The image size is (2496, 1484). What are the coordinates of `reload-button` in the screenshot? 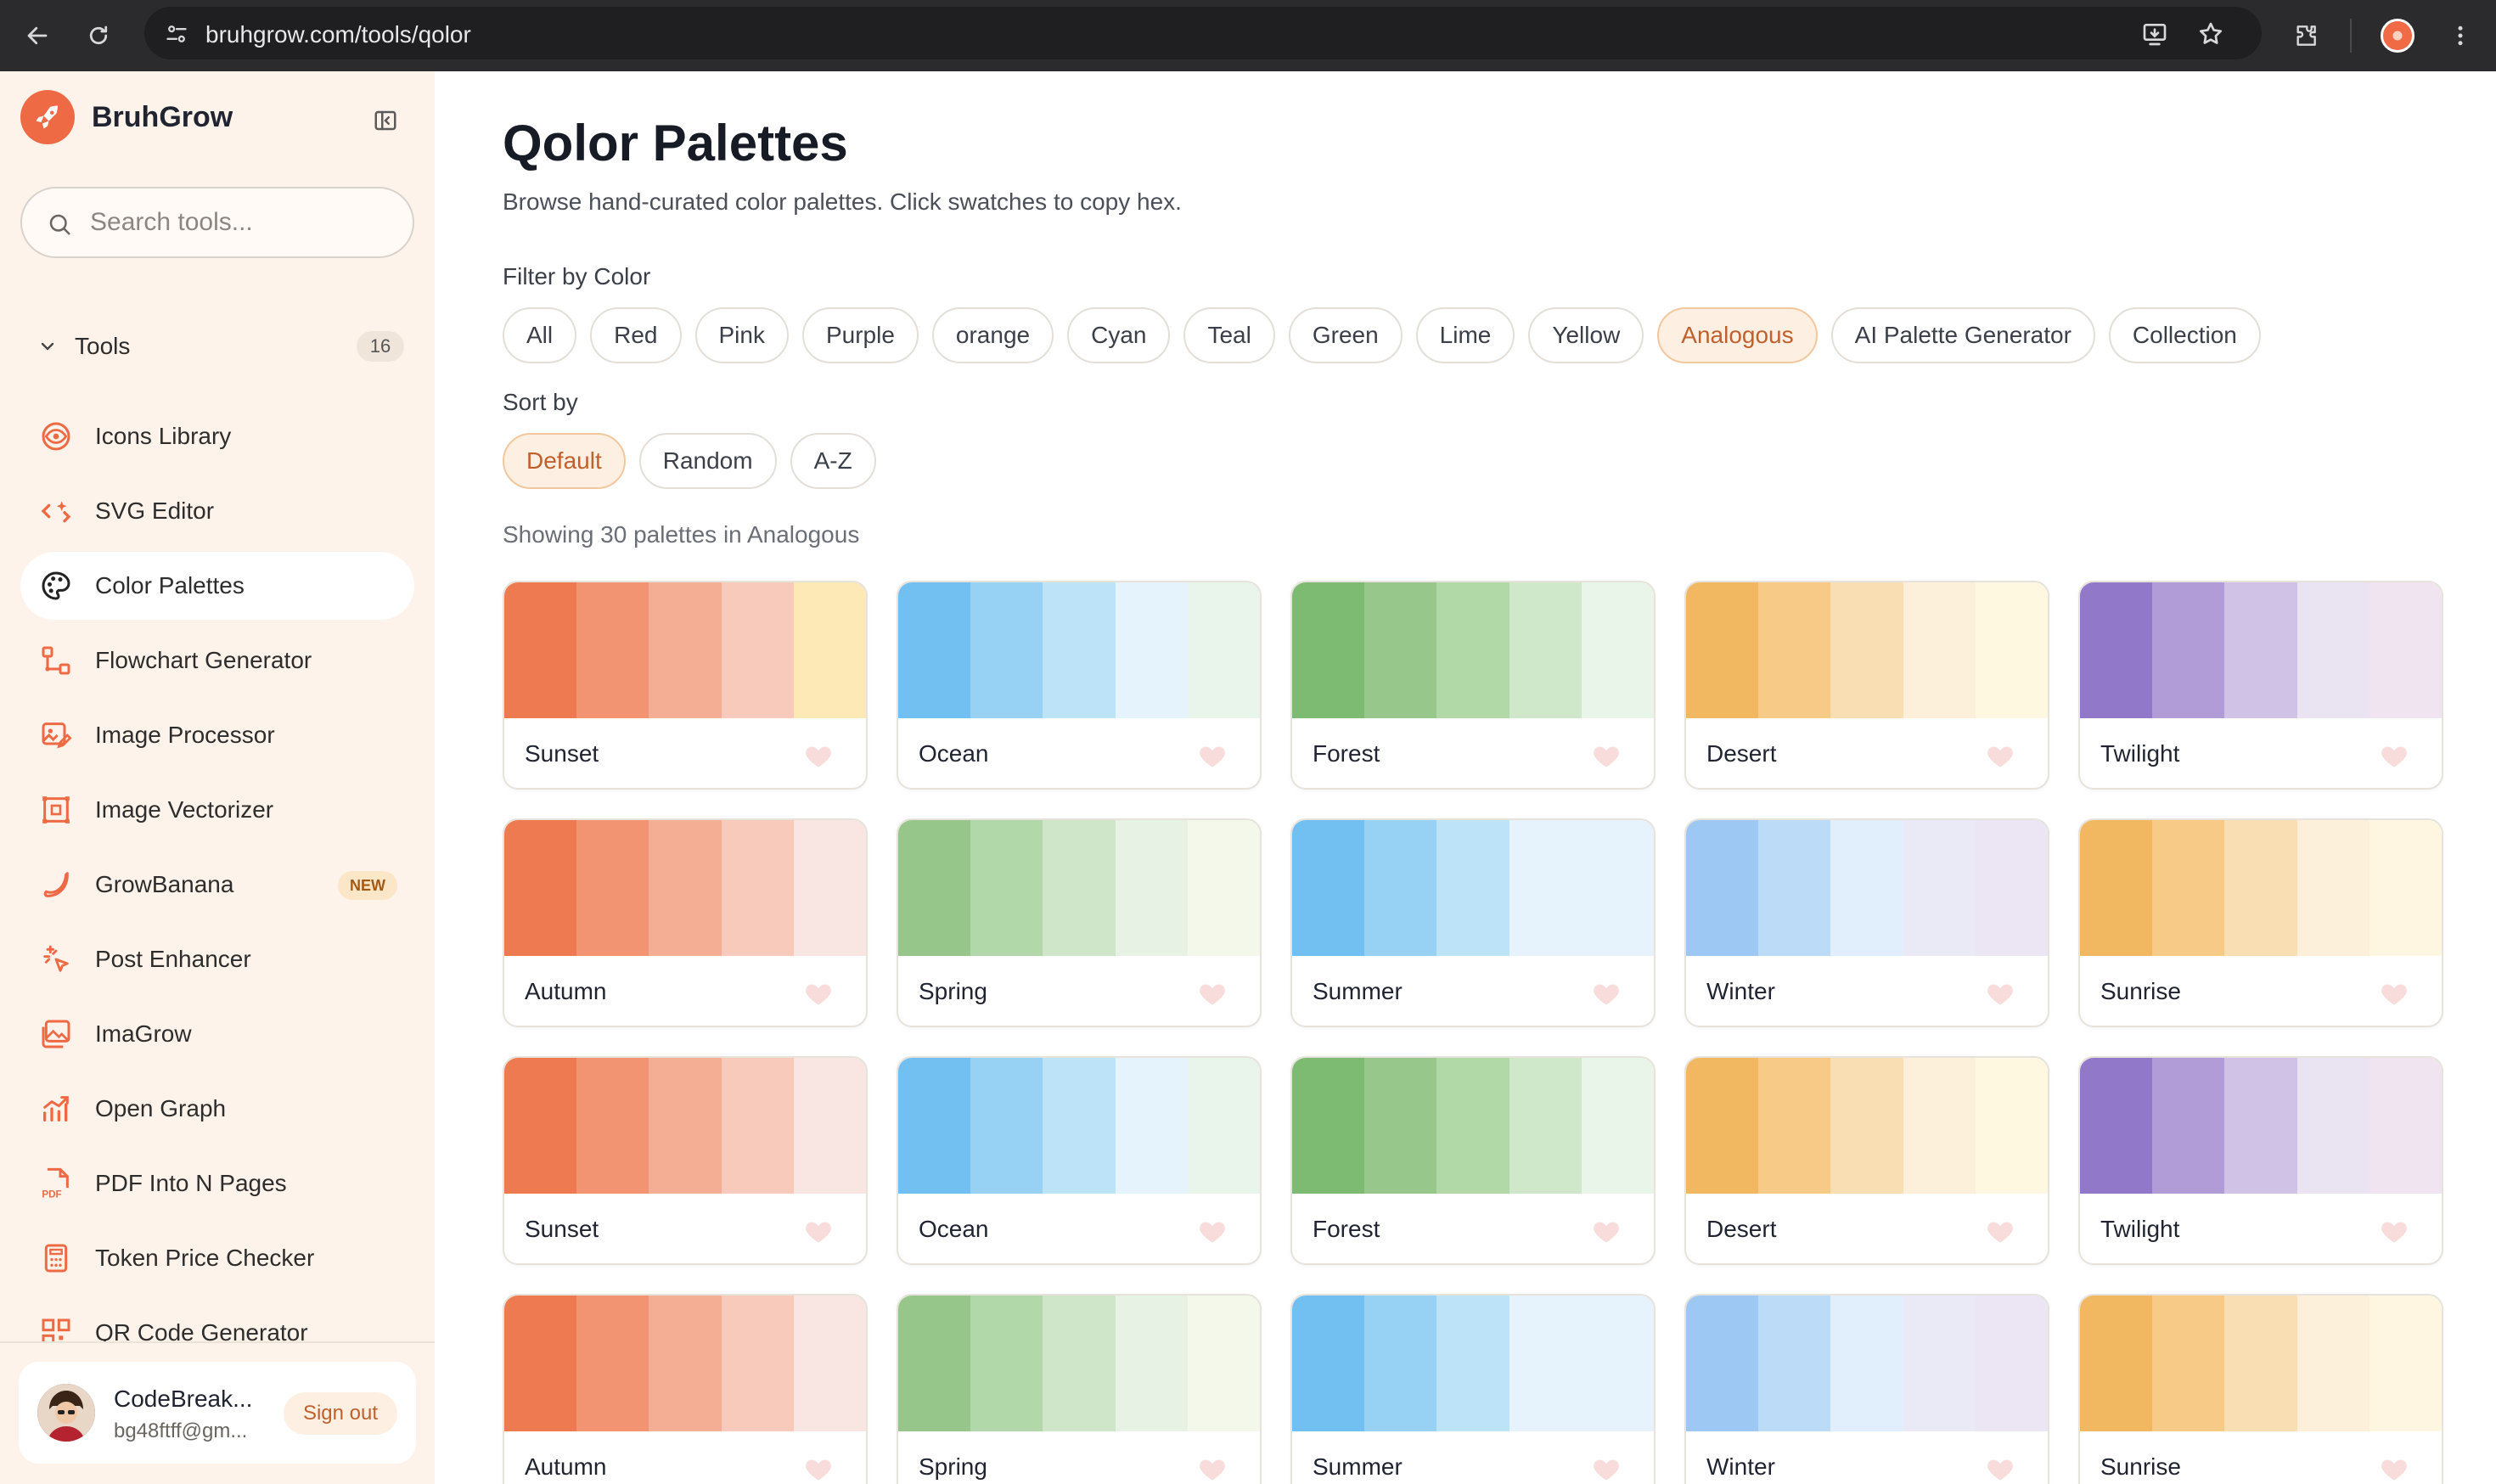 It's located at (98, 35).